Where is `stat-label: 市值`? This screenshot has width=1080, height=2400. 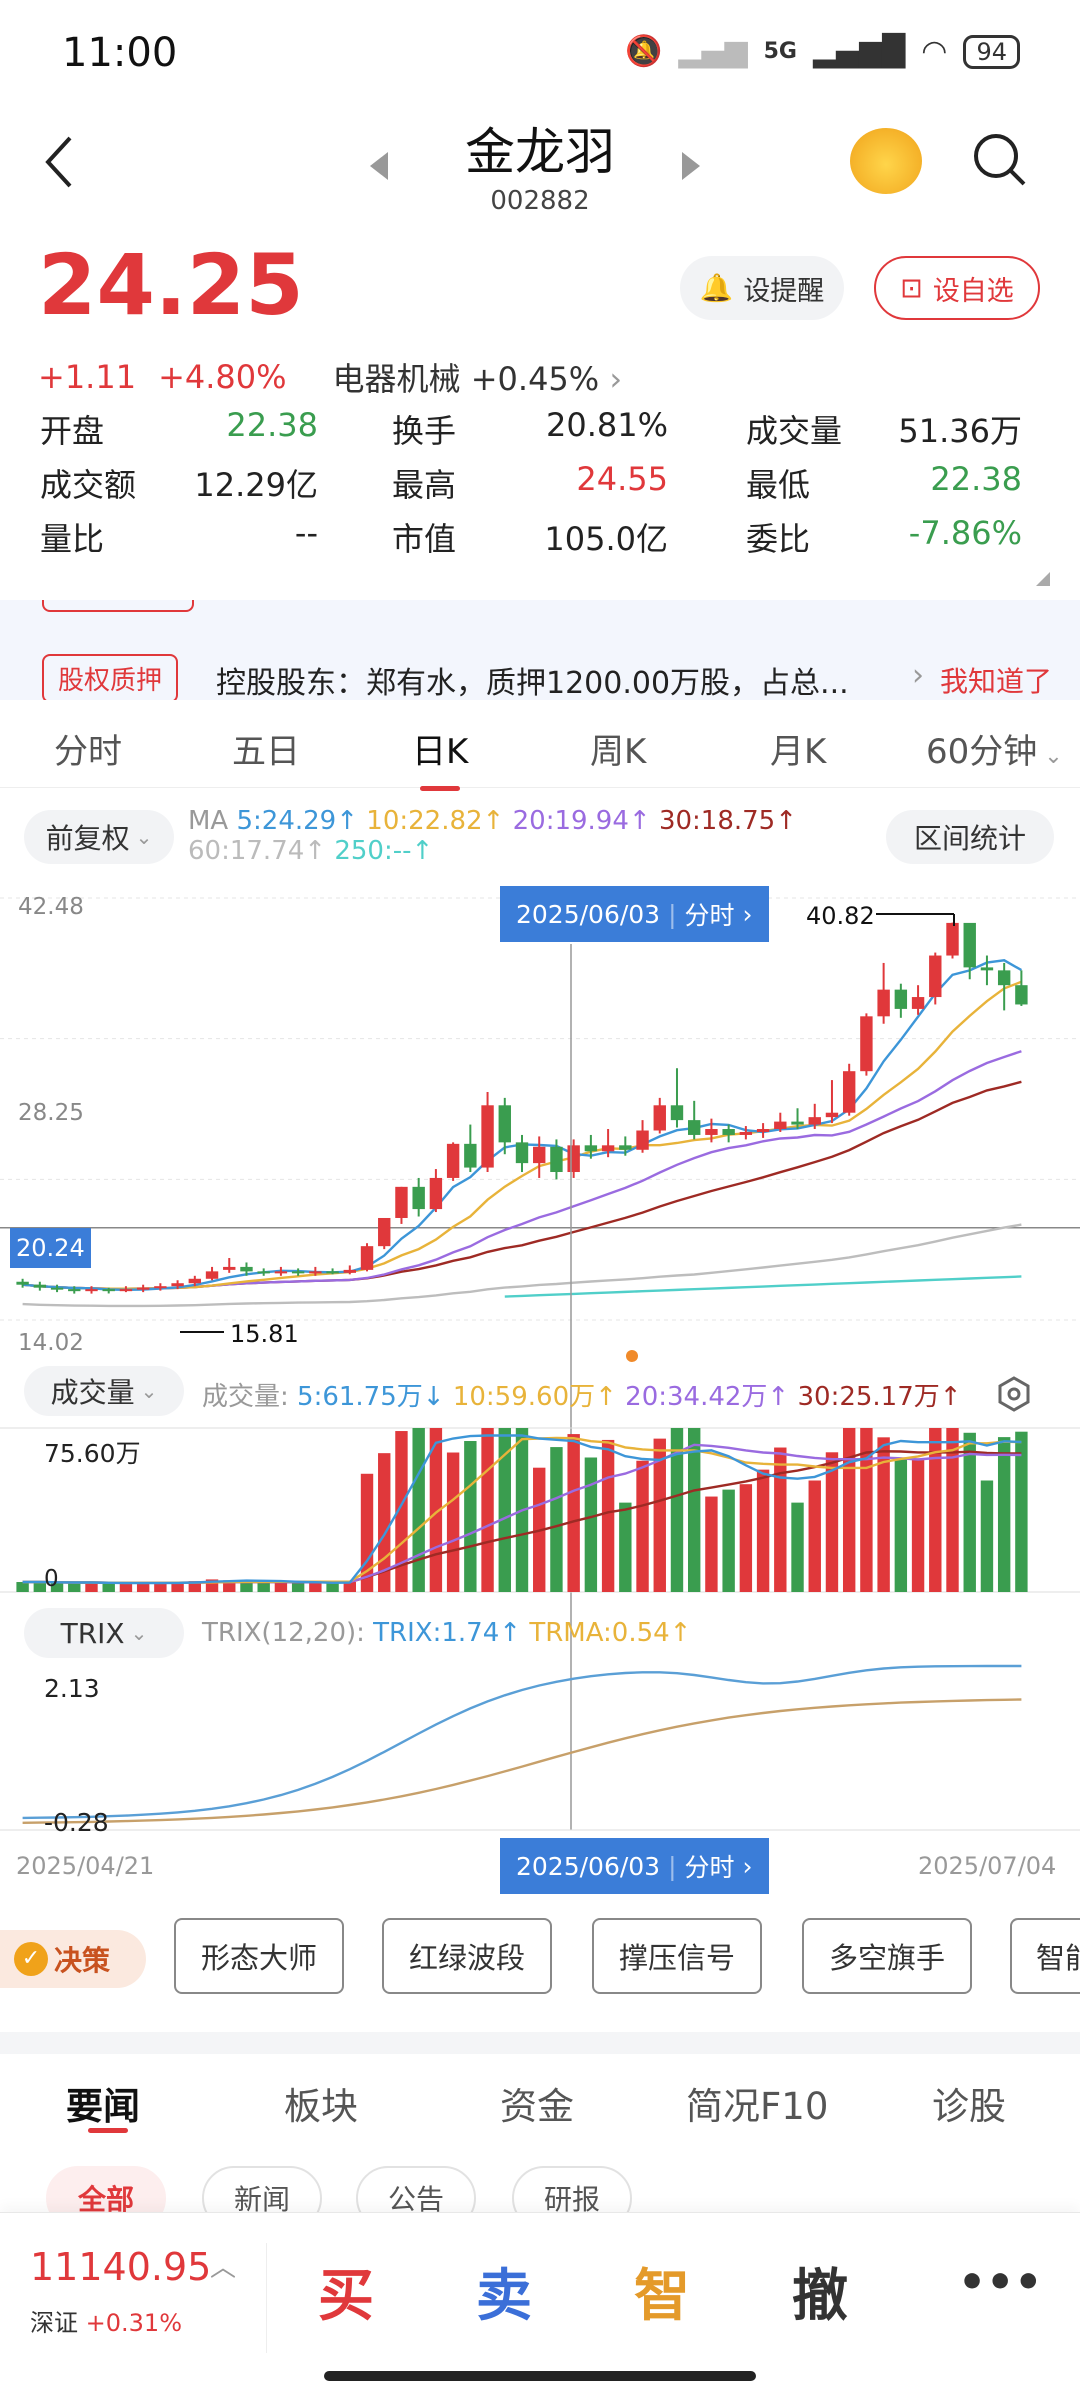
stat-label: 市值 is located at coordinates (424, 539).